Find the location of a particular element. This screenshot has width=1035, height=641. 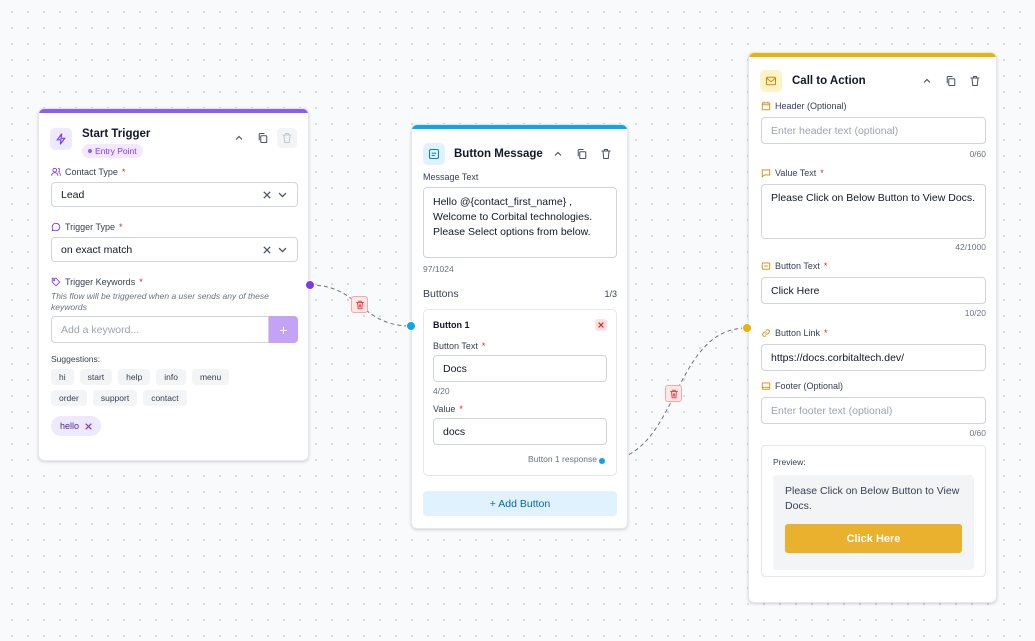

suggestion-chip: hi is located at coordinates (62, 377).